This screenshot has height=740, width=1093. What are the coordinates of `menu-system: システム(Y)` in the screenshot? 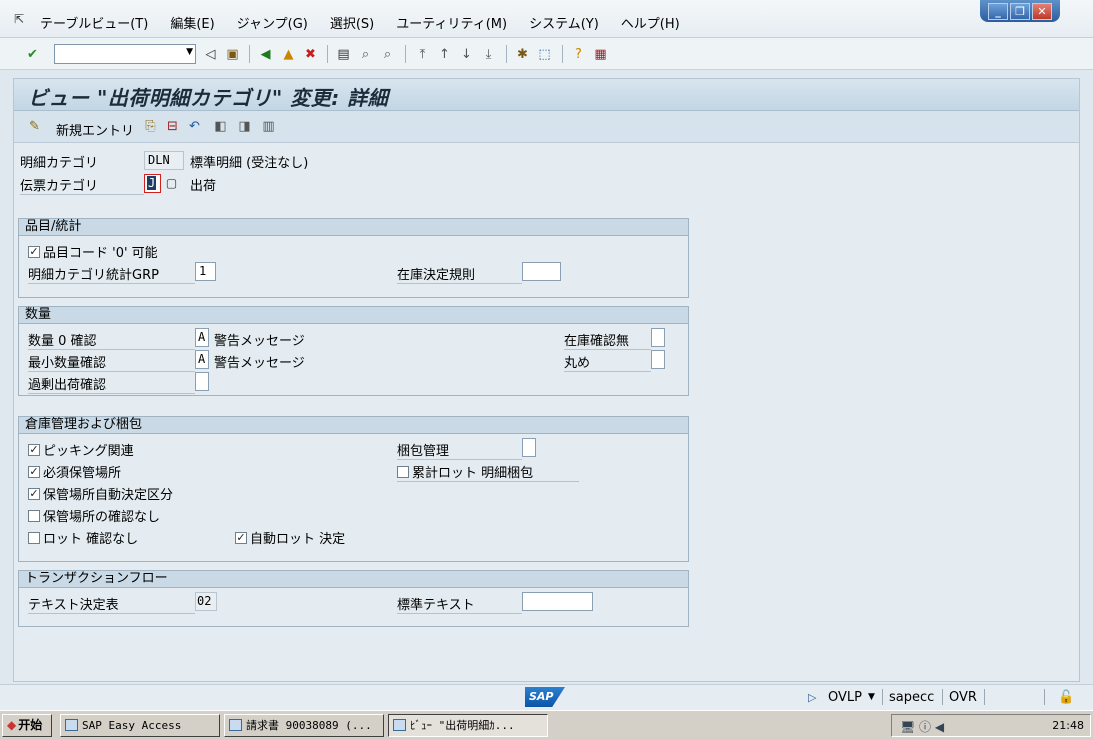 It's located at (564, 22).